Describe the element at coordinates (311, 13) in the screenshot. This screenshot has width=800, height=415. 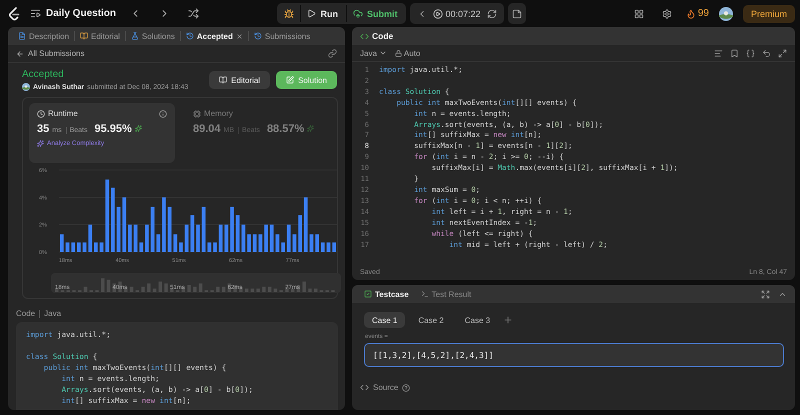
I see `play-icon` at that location.